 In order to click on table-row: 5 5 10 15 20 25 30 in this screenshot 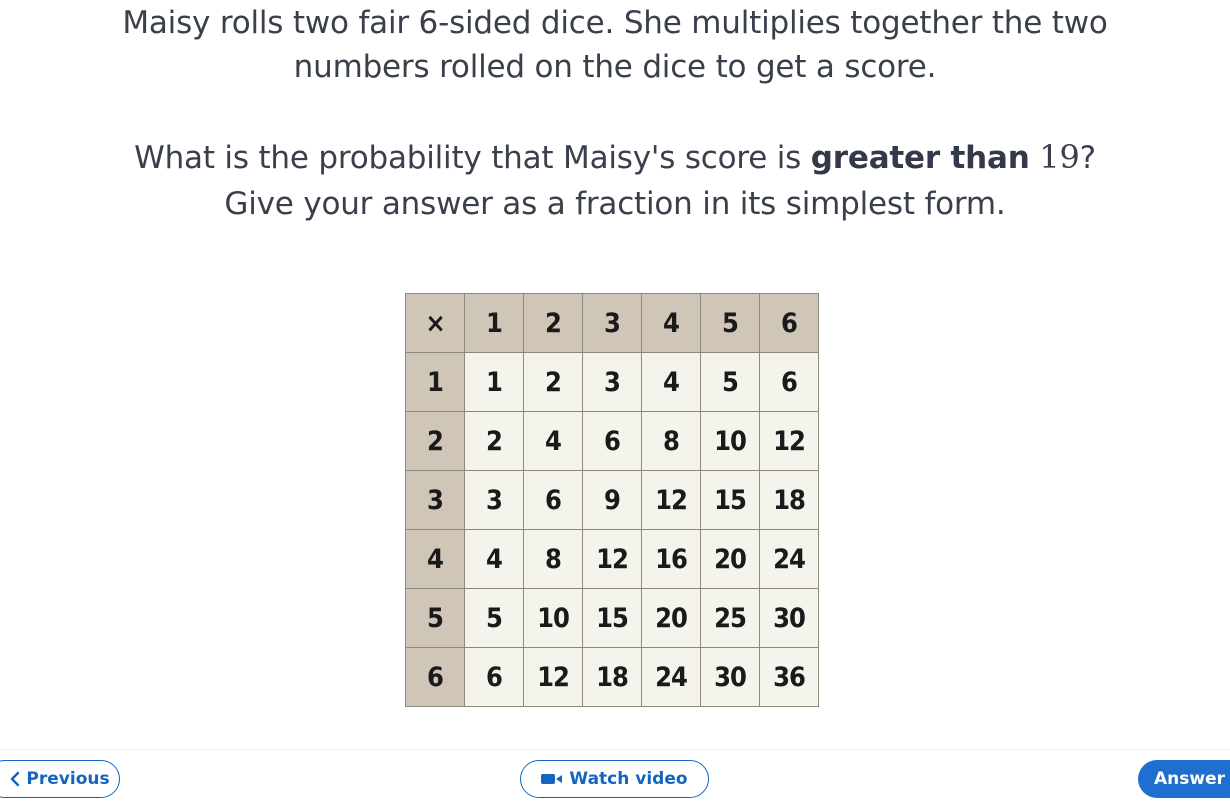, I will do `click(612, 618)`.